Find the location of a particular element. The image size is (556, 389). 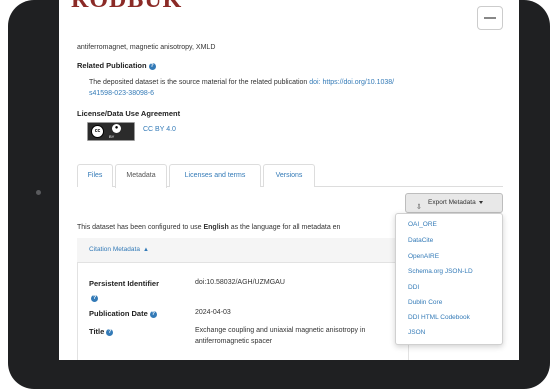

field-label-persistent-identifier: Persistent Identifier is located at coordinates (124, 283).